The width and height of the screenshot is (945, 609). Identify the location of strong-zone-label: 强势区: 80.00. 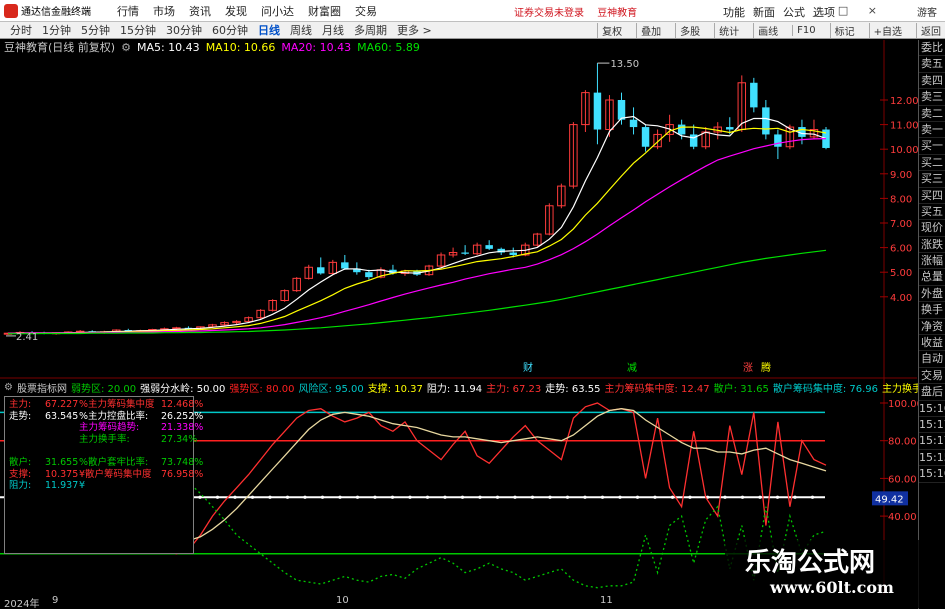
(262, 389).